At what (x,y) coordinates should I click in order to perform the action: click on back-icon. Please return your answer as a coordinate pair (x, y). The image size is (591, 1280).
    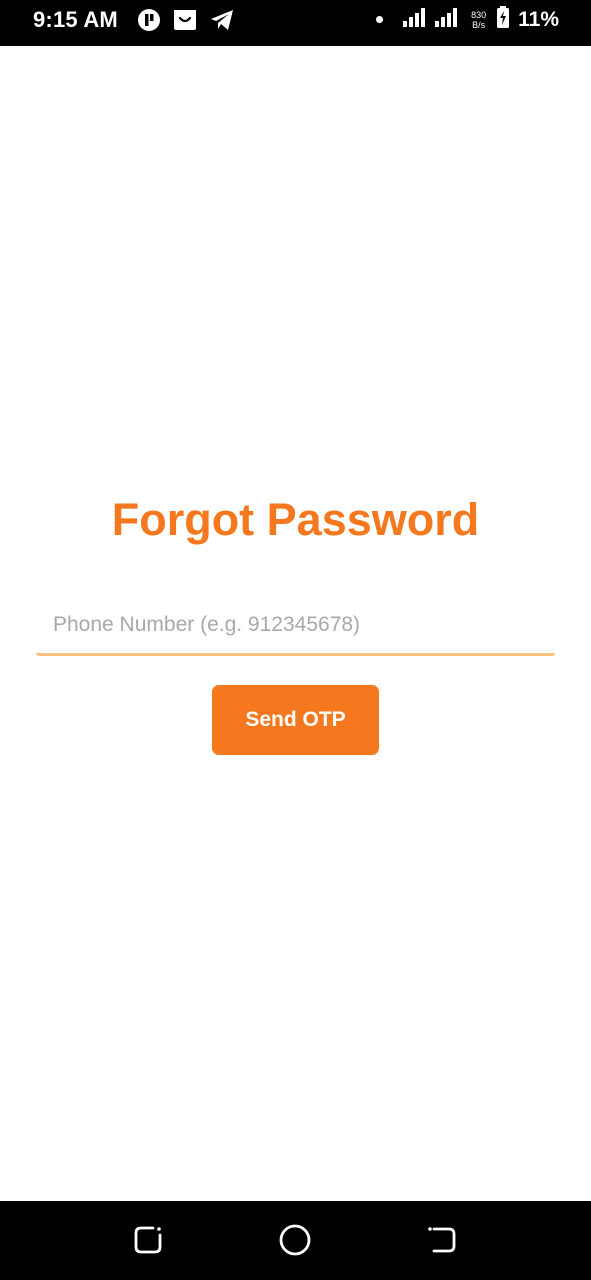
    Looking at the image, I should click on (442, 1240).